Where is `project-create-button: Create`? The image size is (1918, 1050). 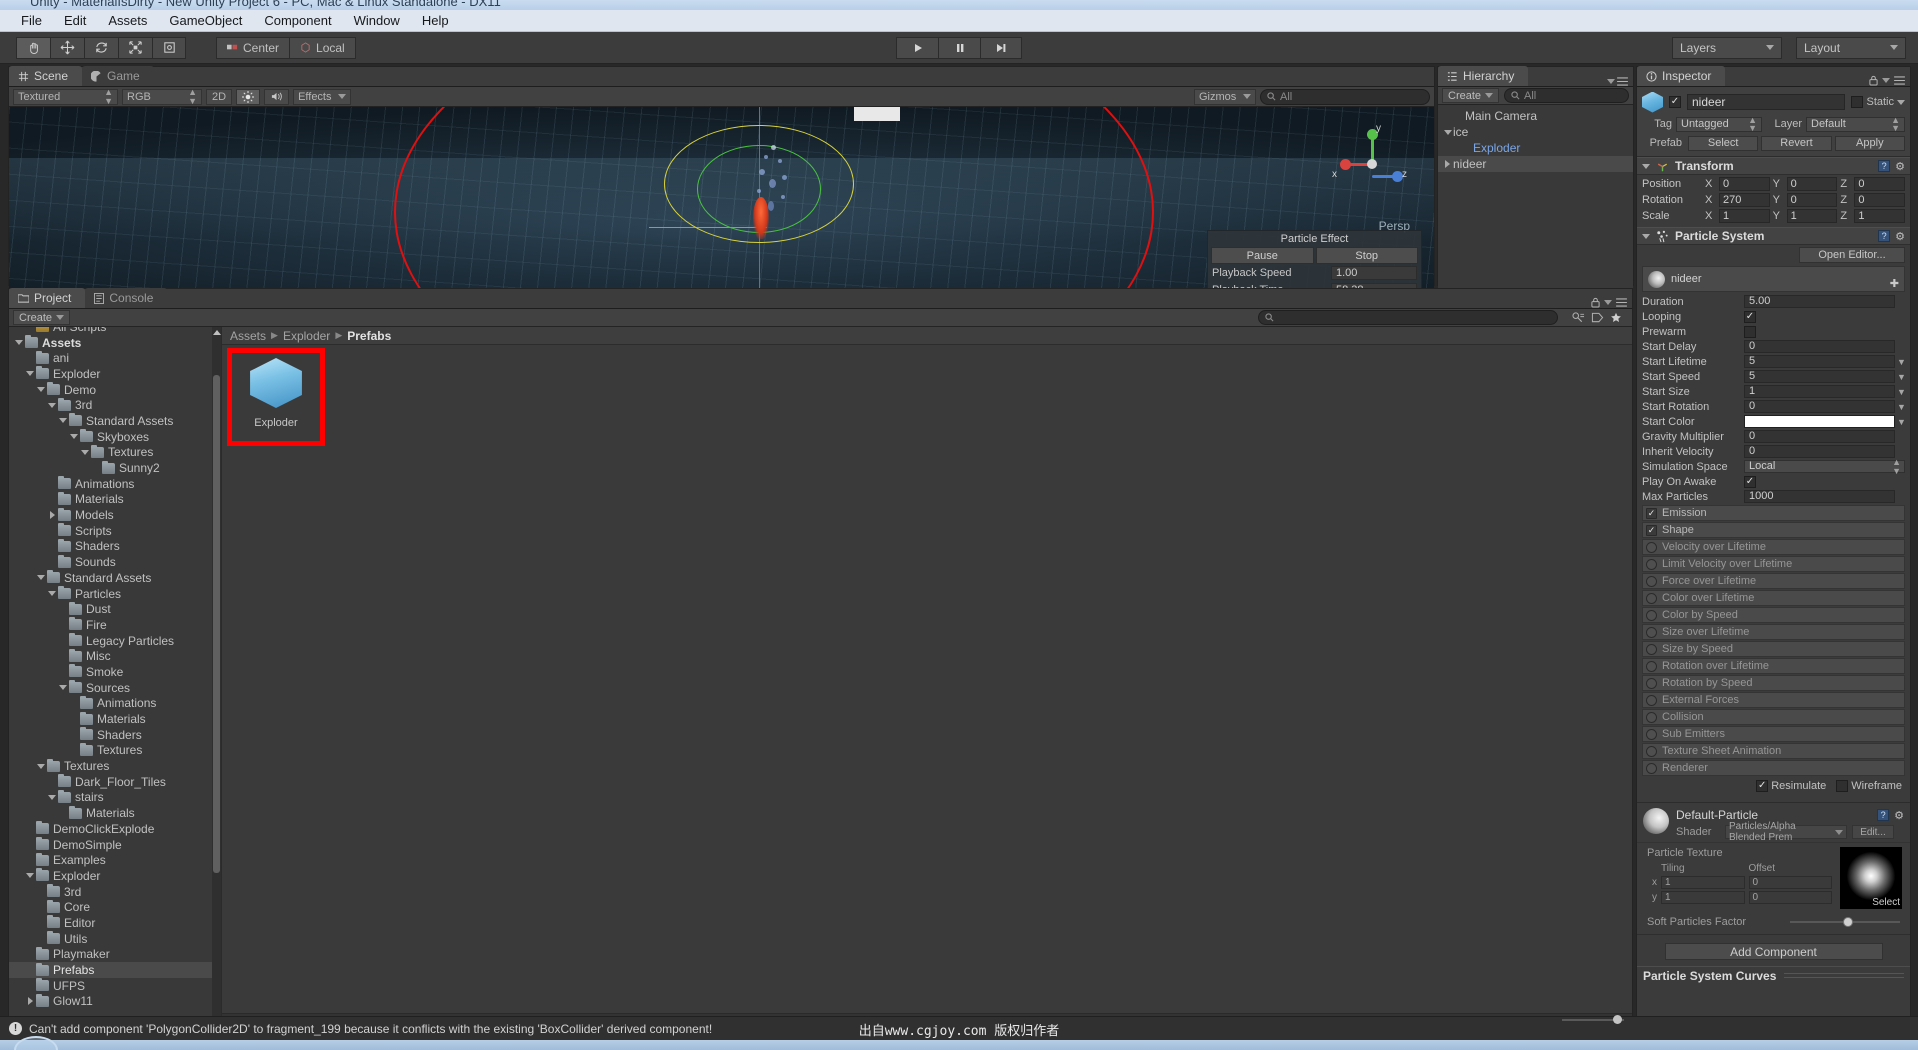
project-create-button: Create is located at coordinates (42, 317).